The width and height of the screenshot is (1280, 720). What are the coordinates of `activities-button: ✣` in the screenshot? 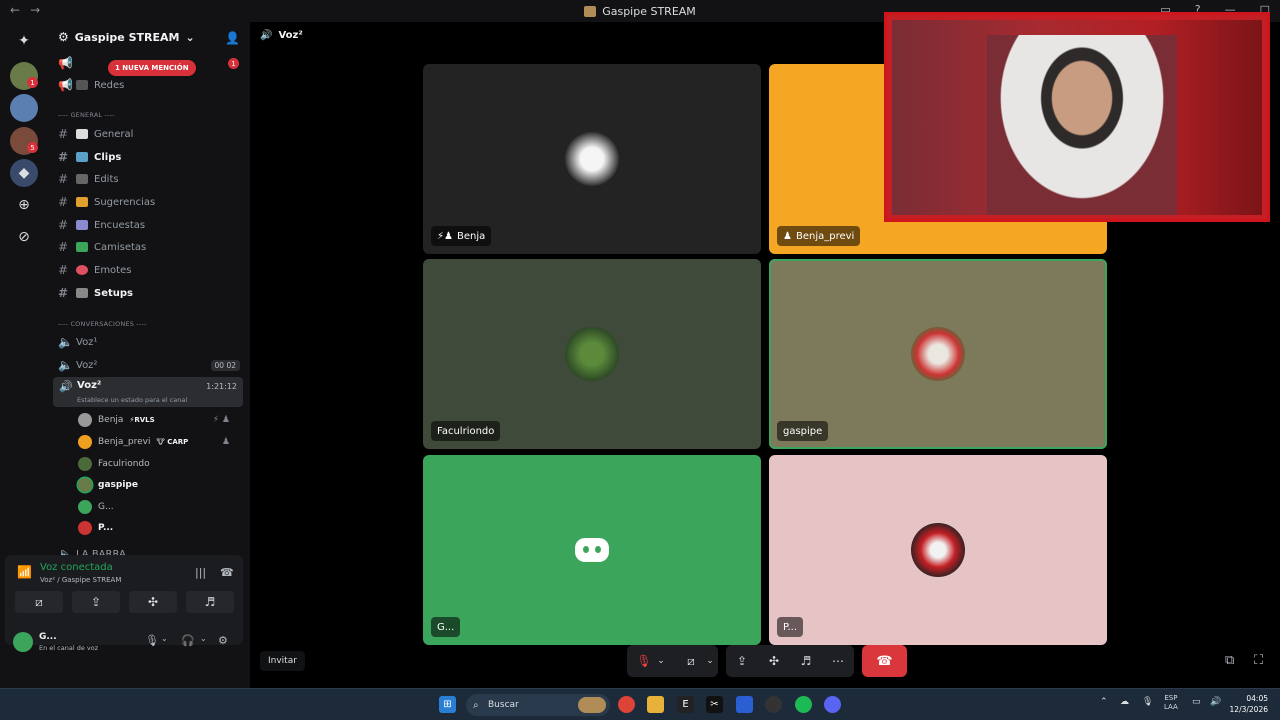 It's located at (153, 602).